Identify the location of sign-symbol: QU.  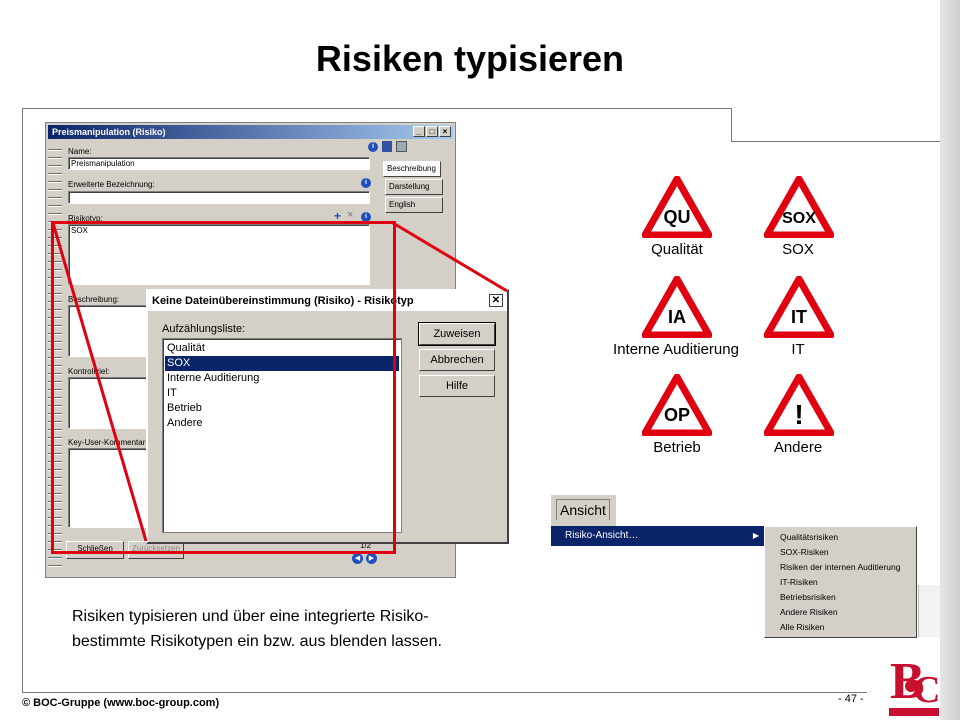
(677, 217).